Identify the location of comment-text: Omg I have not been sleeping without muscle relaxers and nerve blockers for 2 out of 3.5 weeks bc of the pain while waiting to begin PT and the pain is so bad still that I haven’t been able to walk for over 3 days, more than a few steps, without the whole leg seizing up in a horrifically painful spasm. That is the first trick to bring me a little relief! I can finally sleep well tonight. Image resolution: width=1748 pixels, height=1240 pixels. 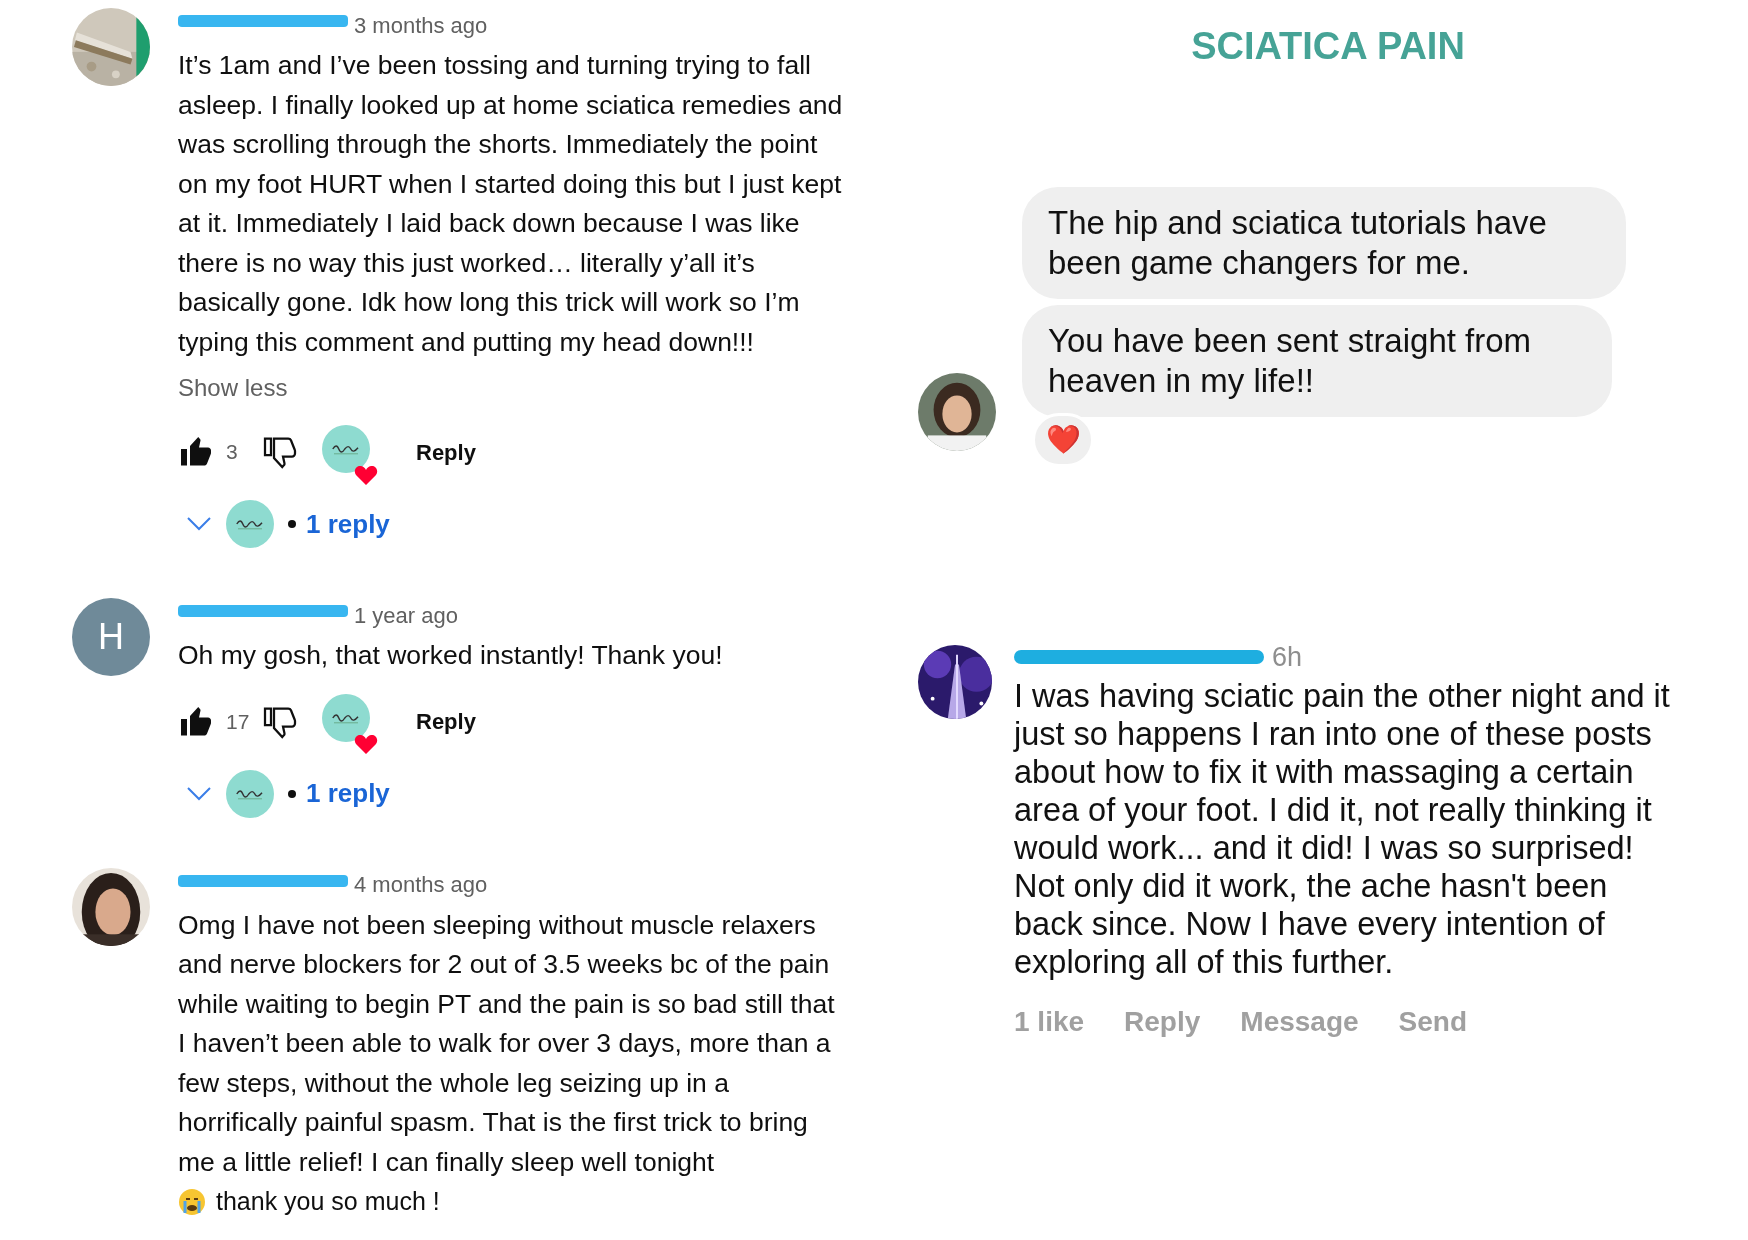
(507, 1043).